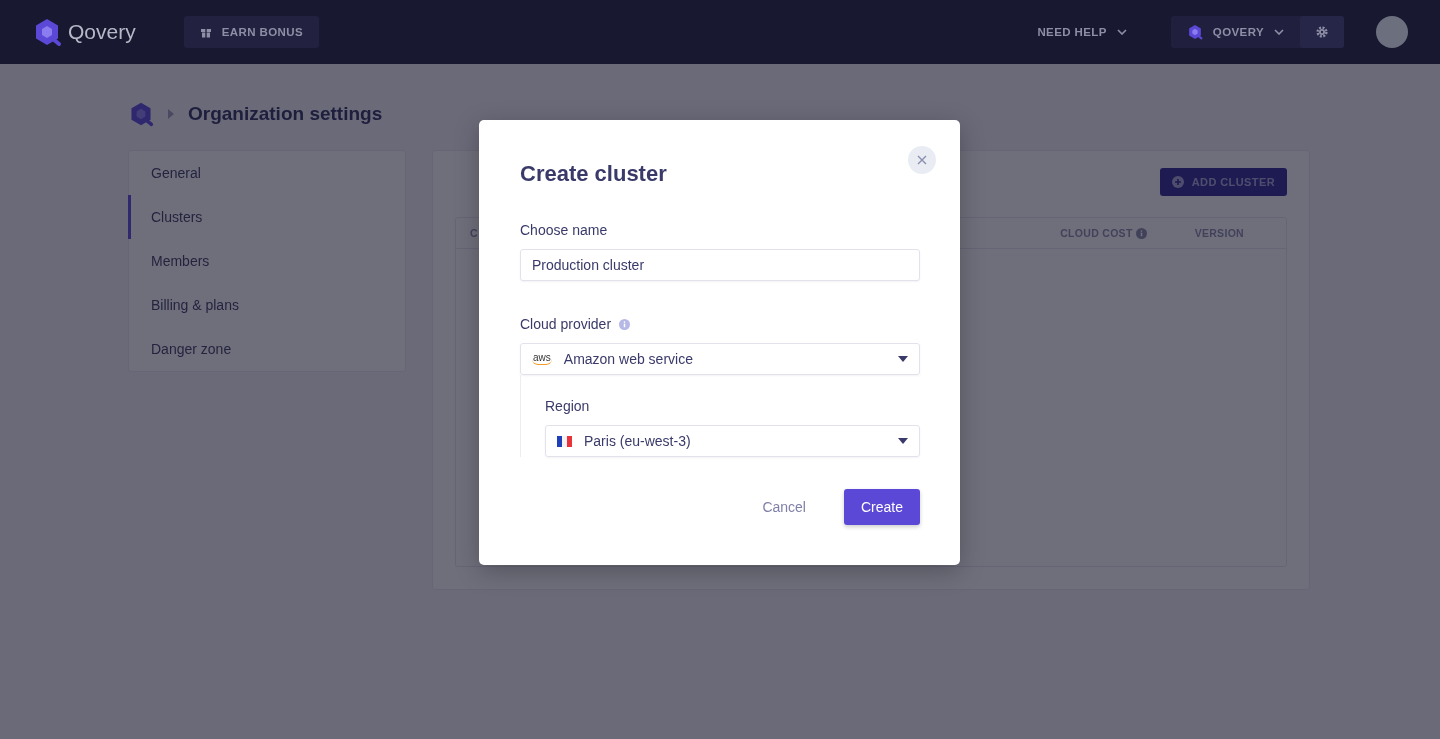 This screenshot has width=1440, height=739. What do you see at coordinates (285, 114) in the screenshot?
I see `page-title: Organization settings` at bounding box center [285, 114].